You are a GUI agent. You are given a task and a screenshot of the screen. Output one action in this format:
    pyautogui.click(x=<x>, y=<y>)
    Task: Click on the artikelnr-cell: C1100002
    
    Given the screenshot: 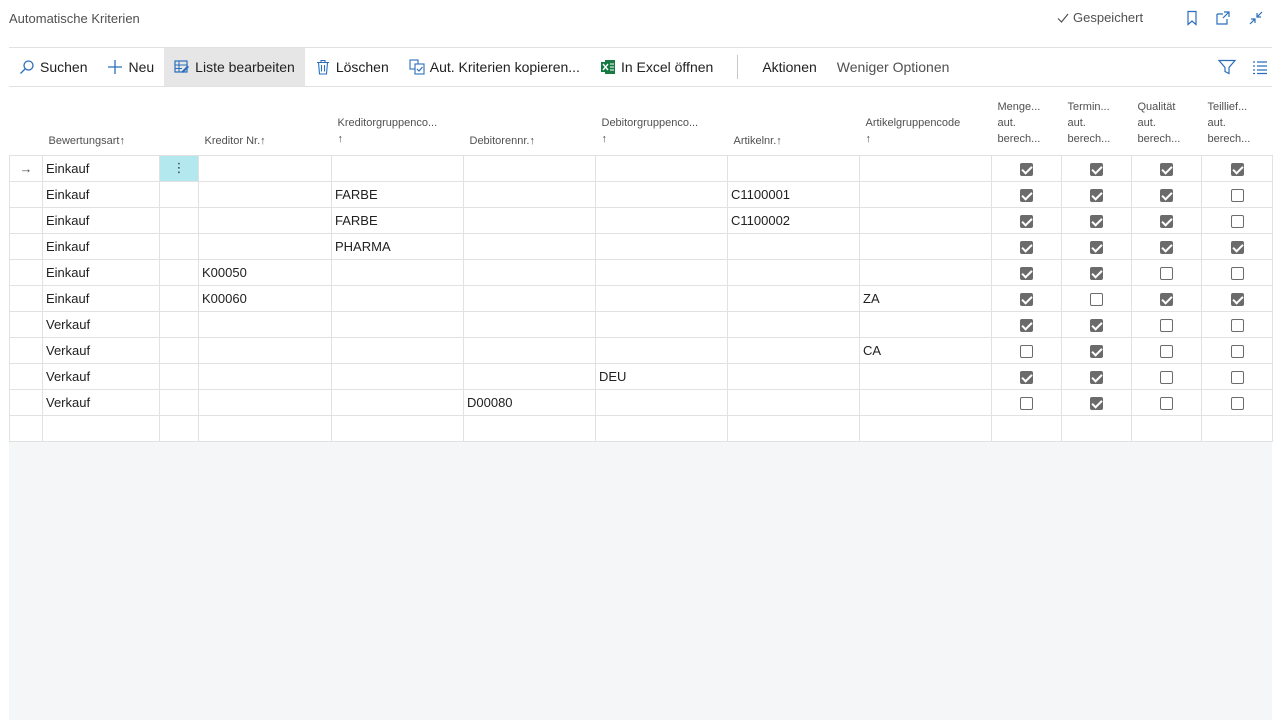 What is the action you would take?
    pyautogui.click(x=793, y=220)
    